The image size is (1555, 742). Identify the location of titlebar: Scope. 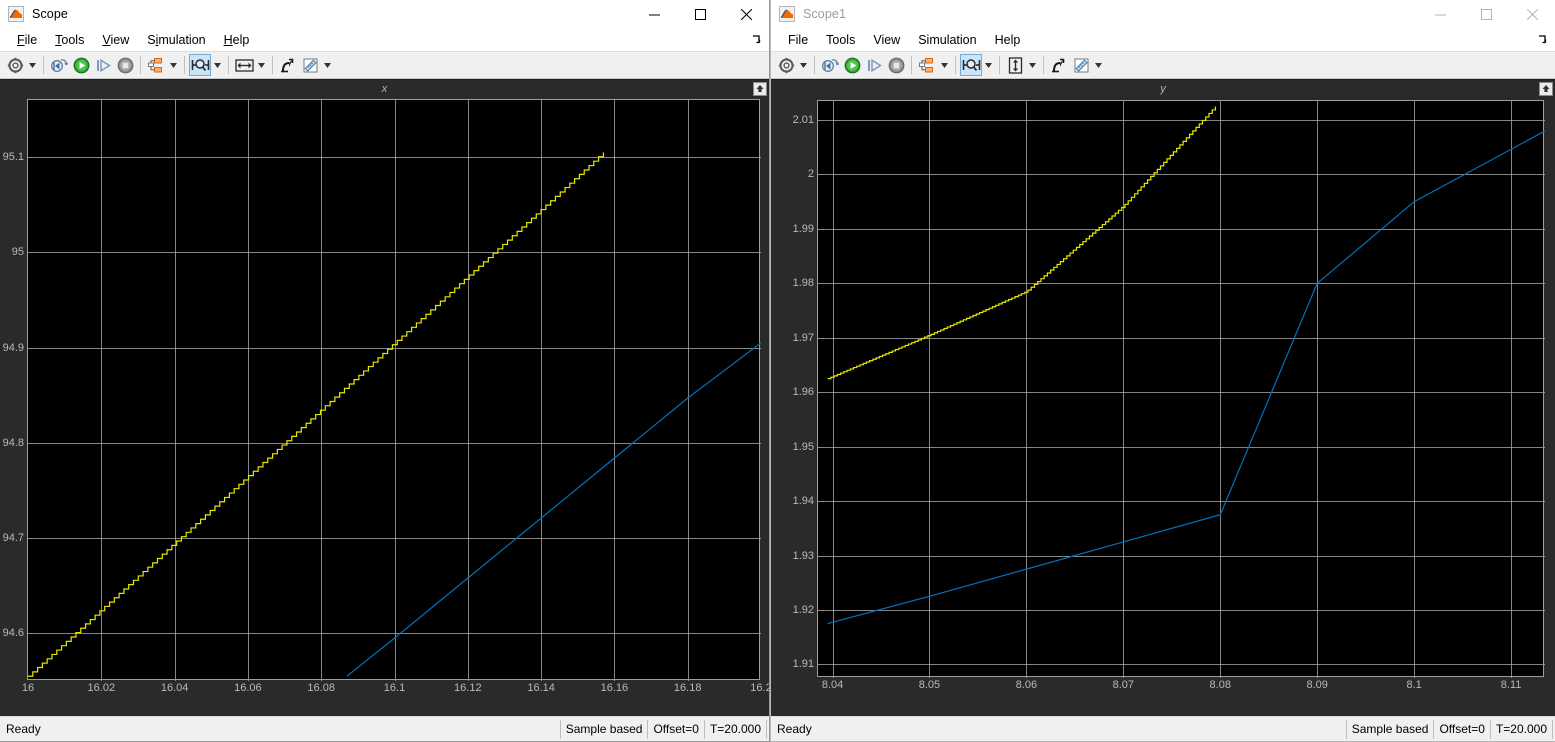
(384, 14).